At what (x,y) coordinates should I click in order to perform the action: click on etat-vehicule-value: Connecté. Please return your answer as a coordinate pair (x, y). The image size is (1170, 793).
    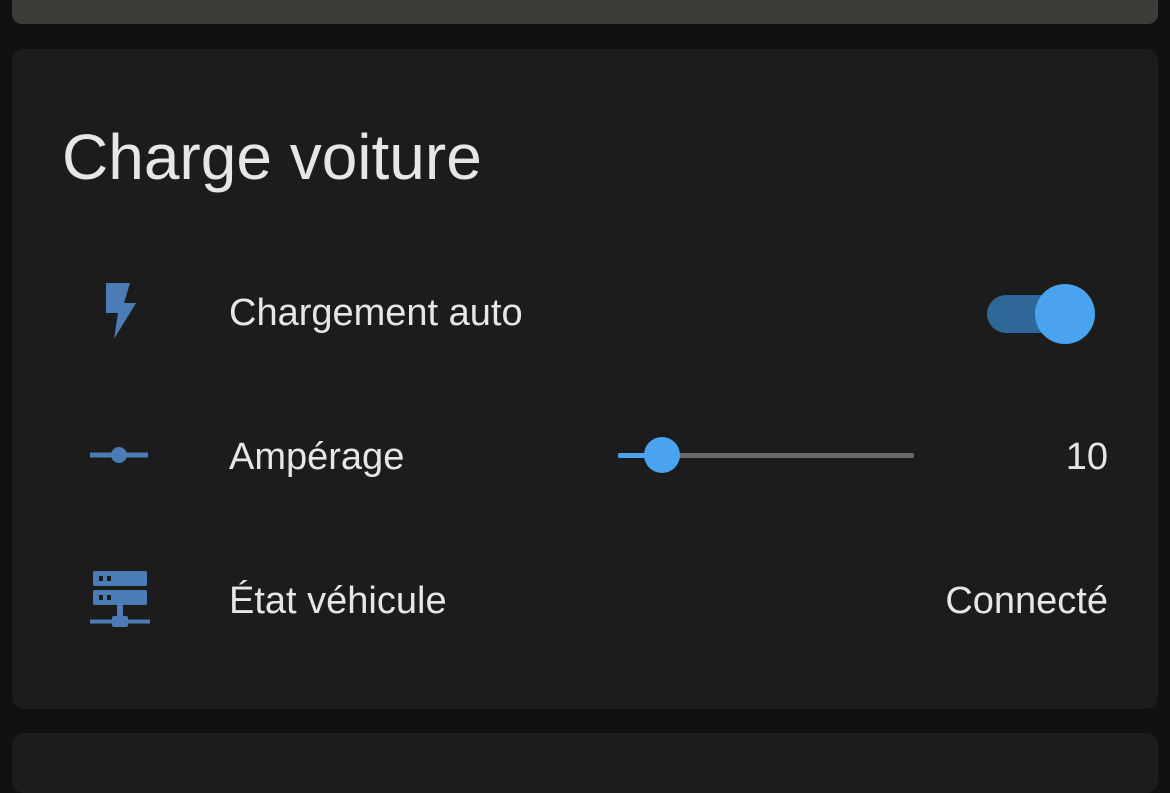
    Looking at the image, I should click on (1026, 601).